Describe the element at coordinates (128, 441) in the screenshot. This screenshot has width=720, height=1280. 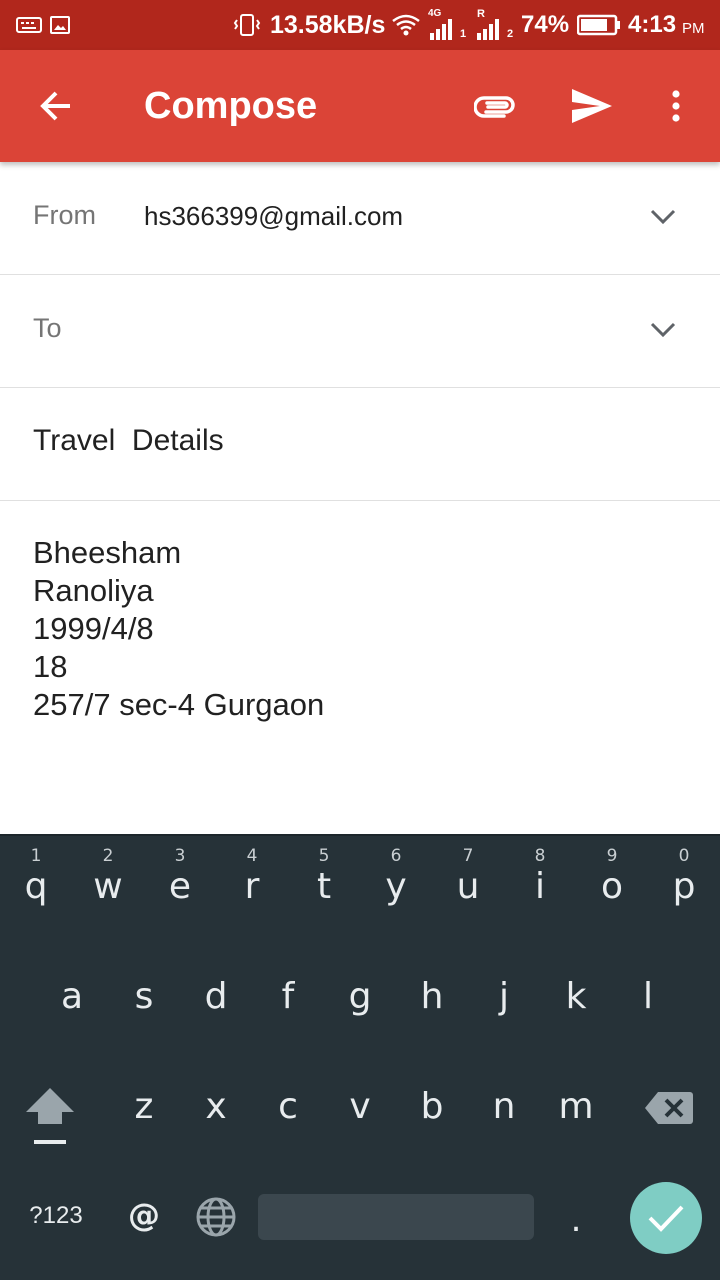
I see `subject-field: Travel Details` at that location.